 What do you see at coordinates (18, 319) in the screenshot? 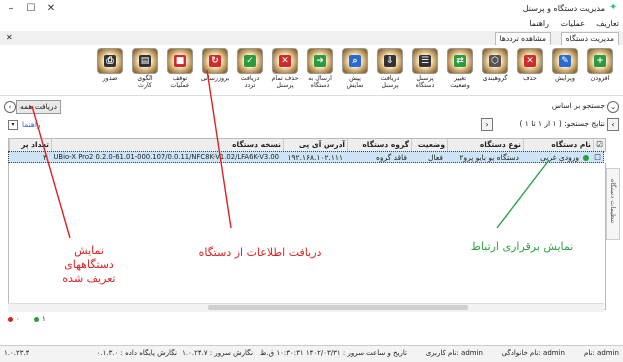
I see `red-count: ۰` at bounding box center [18, 319].